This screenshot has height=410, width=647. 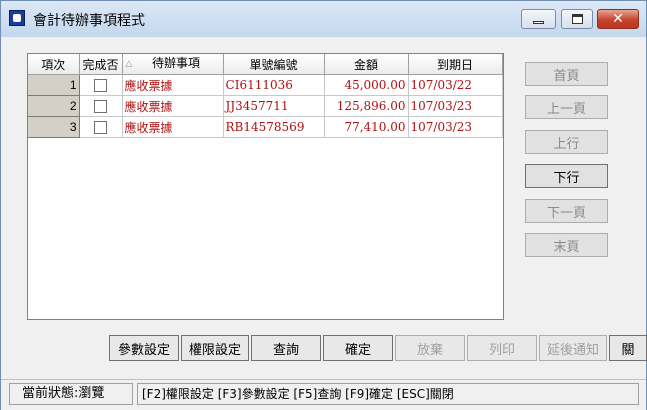 What do you see at coordinates (502, 348) in the screenshot?
I see `print-button: 列印` at bounding box center [502, 348].